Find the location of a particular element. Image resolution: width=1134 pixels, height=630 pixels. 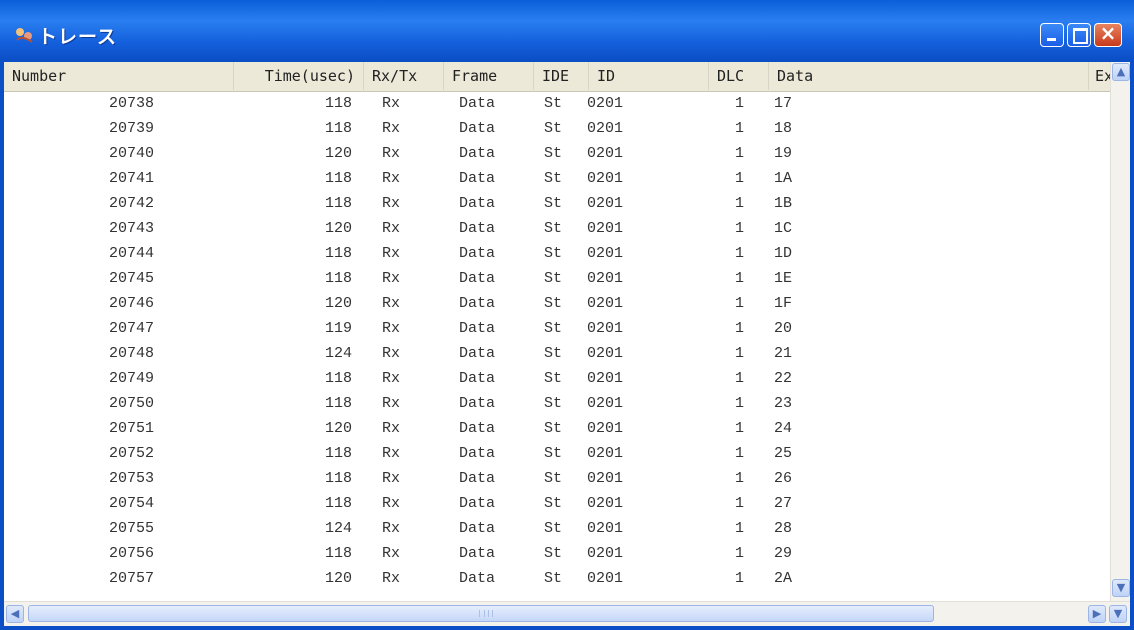

cell-data: 18 is located at coordinates (783, 128).